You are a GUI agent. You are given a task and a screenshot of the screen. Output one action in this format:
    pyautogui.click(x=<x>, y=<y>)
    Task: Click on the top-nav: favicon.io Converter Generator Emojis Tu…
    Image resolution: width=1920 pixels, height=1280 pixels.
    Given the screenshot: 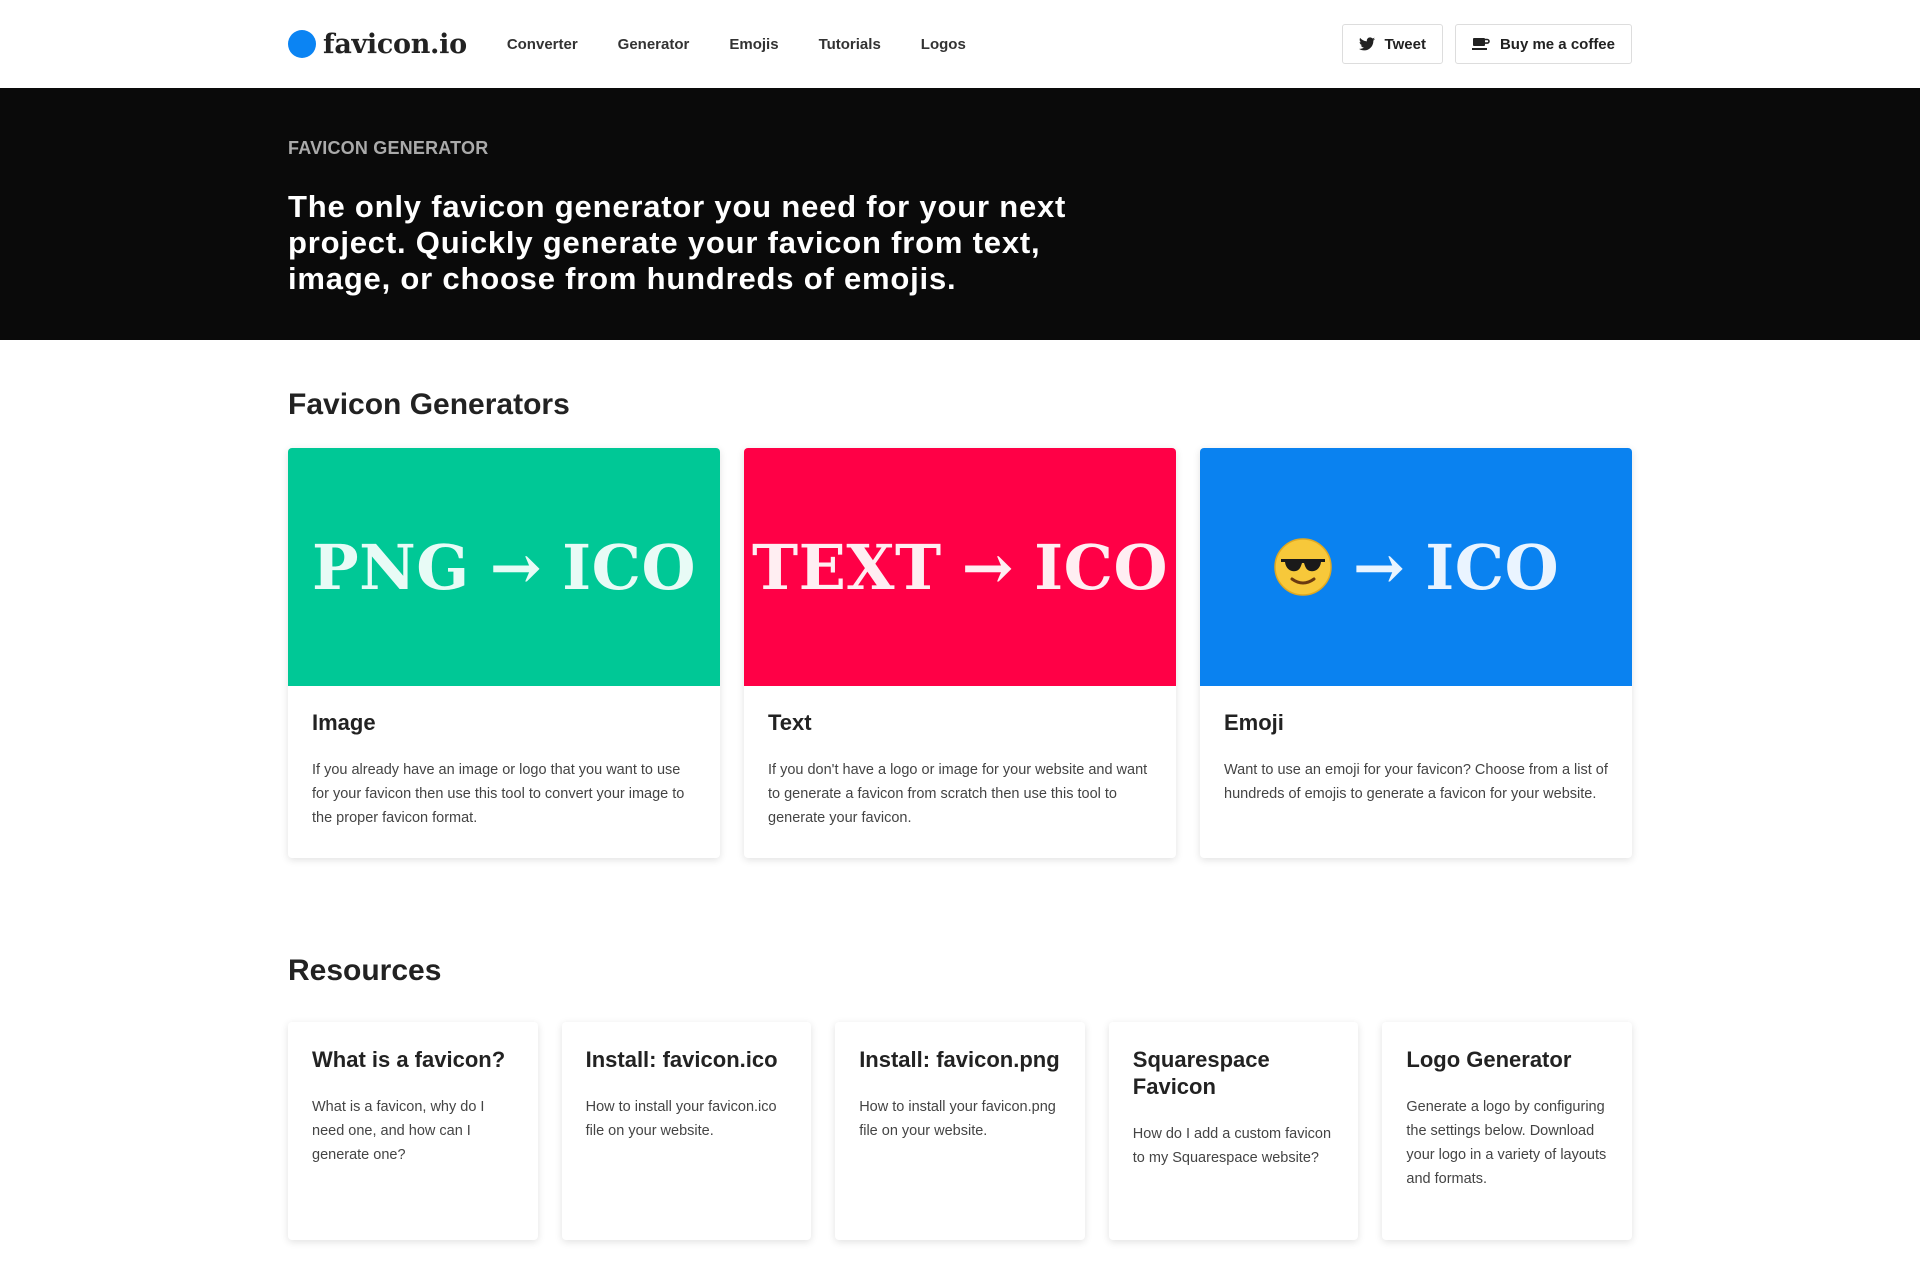 What is the action you would take?
    pyautogui.click(x=960, y=44)
    